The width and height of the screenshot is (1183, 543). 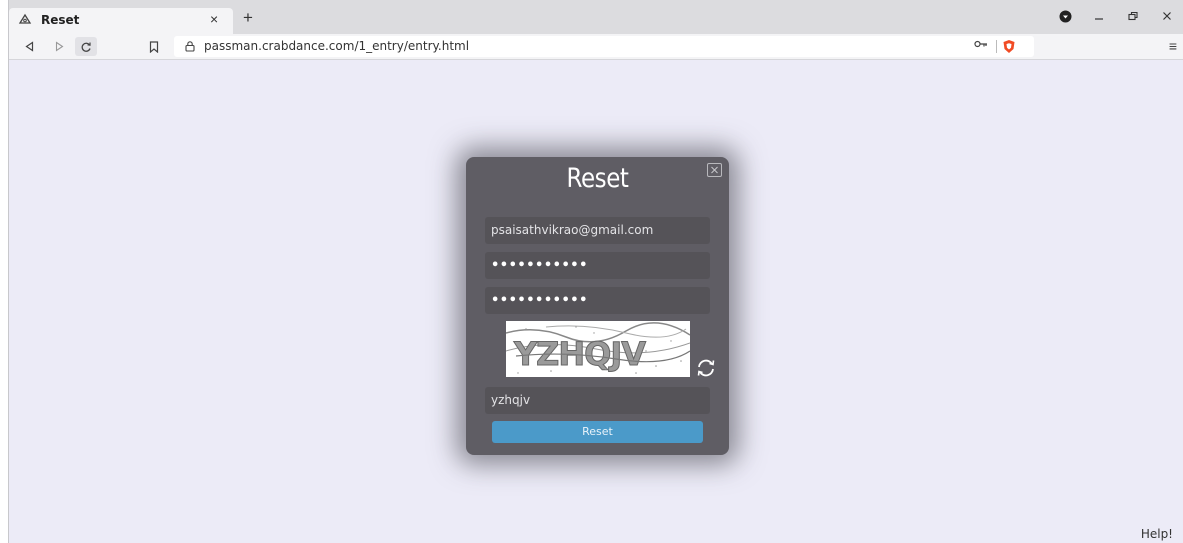 I want to click on address-bar: passman.crabdance.com/1_entry/entry.html, so click(x=604, y=46).